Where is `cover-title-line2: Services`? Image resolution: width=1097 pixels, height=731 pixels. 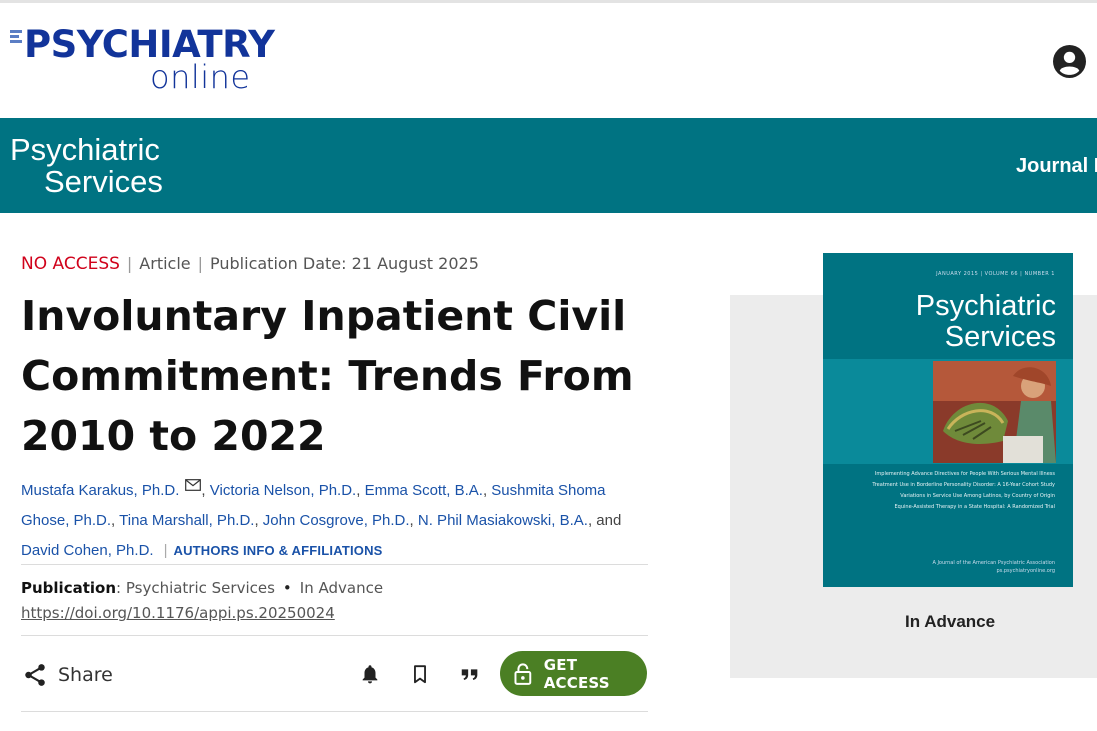 cover-title-line2: Services is located at coordinates (1000, 337).